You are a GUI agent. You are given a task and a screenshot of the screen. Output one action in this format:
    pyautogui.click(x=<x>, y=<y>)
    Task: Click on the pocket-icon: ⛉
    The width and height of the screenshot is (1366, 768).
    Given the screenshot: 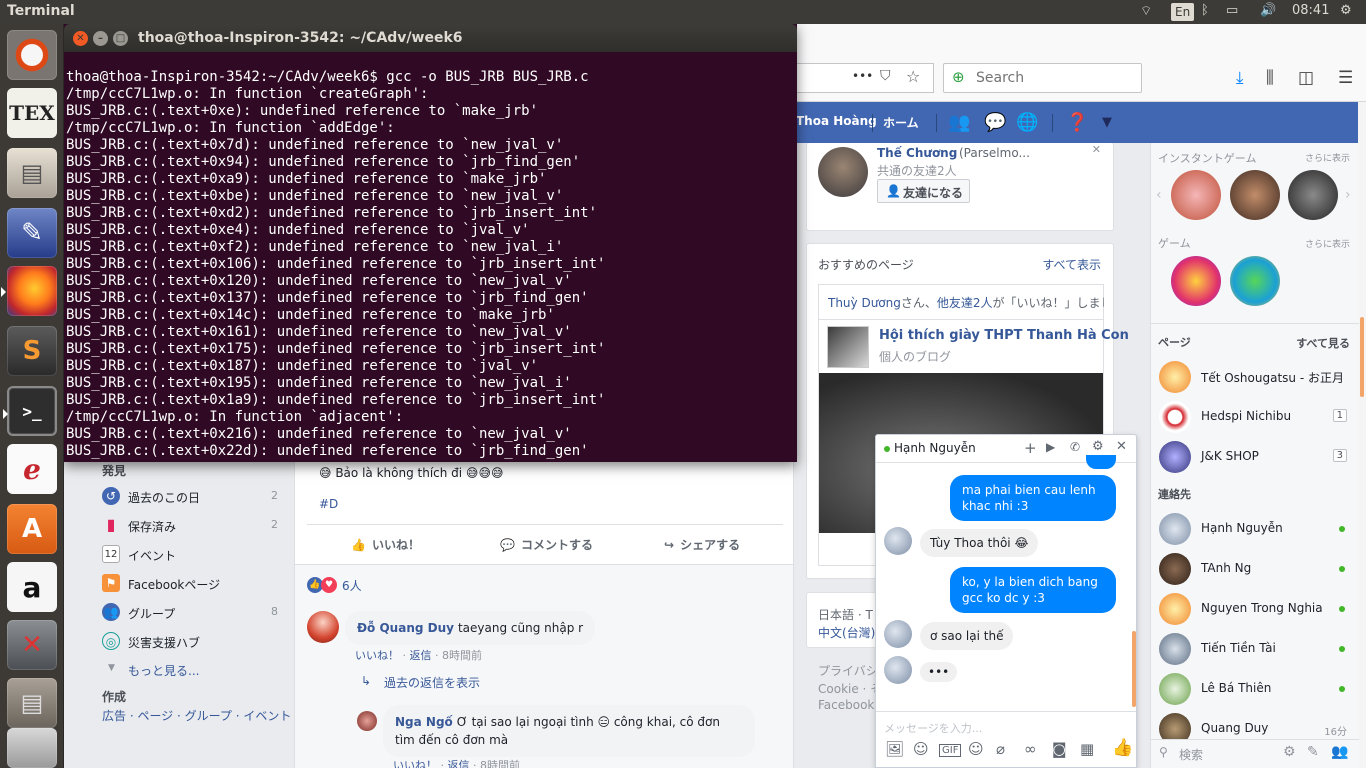 What is the action you would take?
    pyautogui.click(x=885, y=76)
    